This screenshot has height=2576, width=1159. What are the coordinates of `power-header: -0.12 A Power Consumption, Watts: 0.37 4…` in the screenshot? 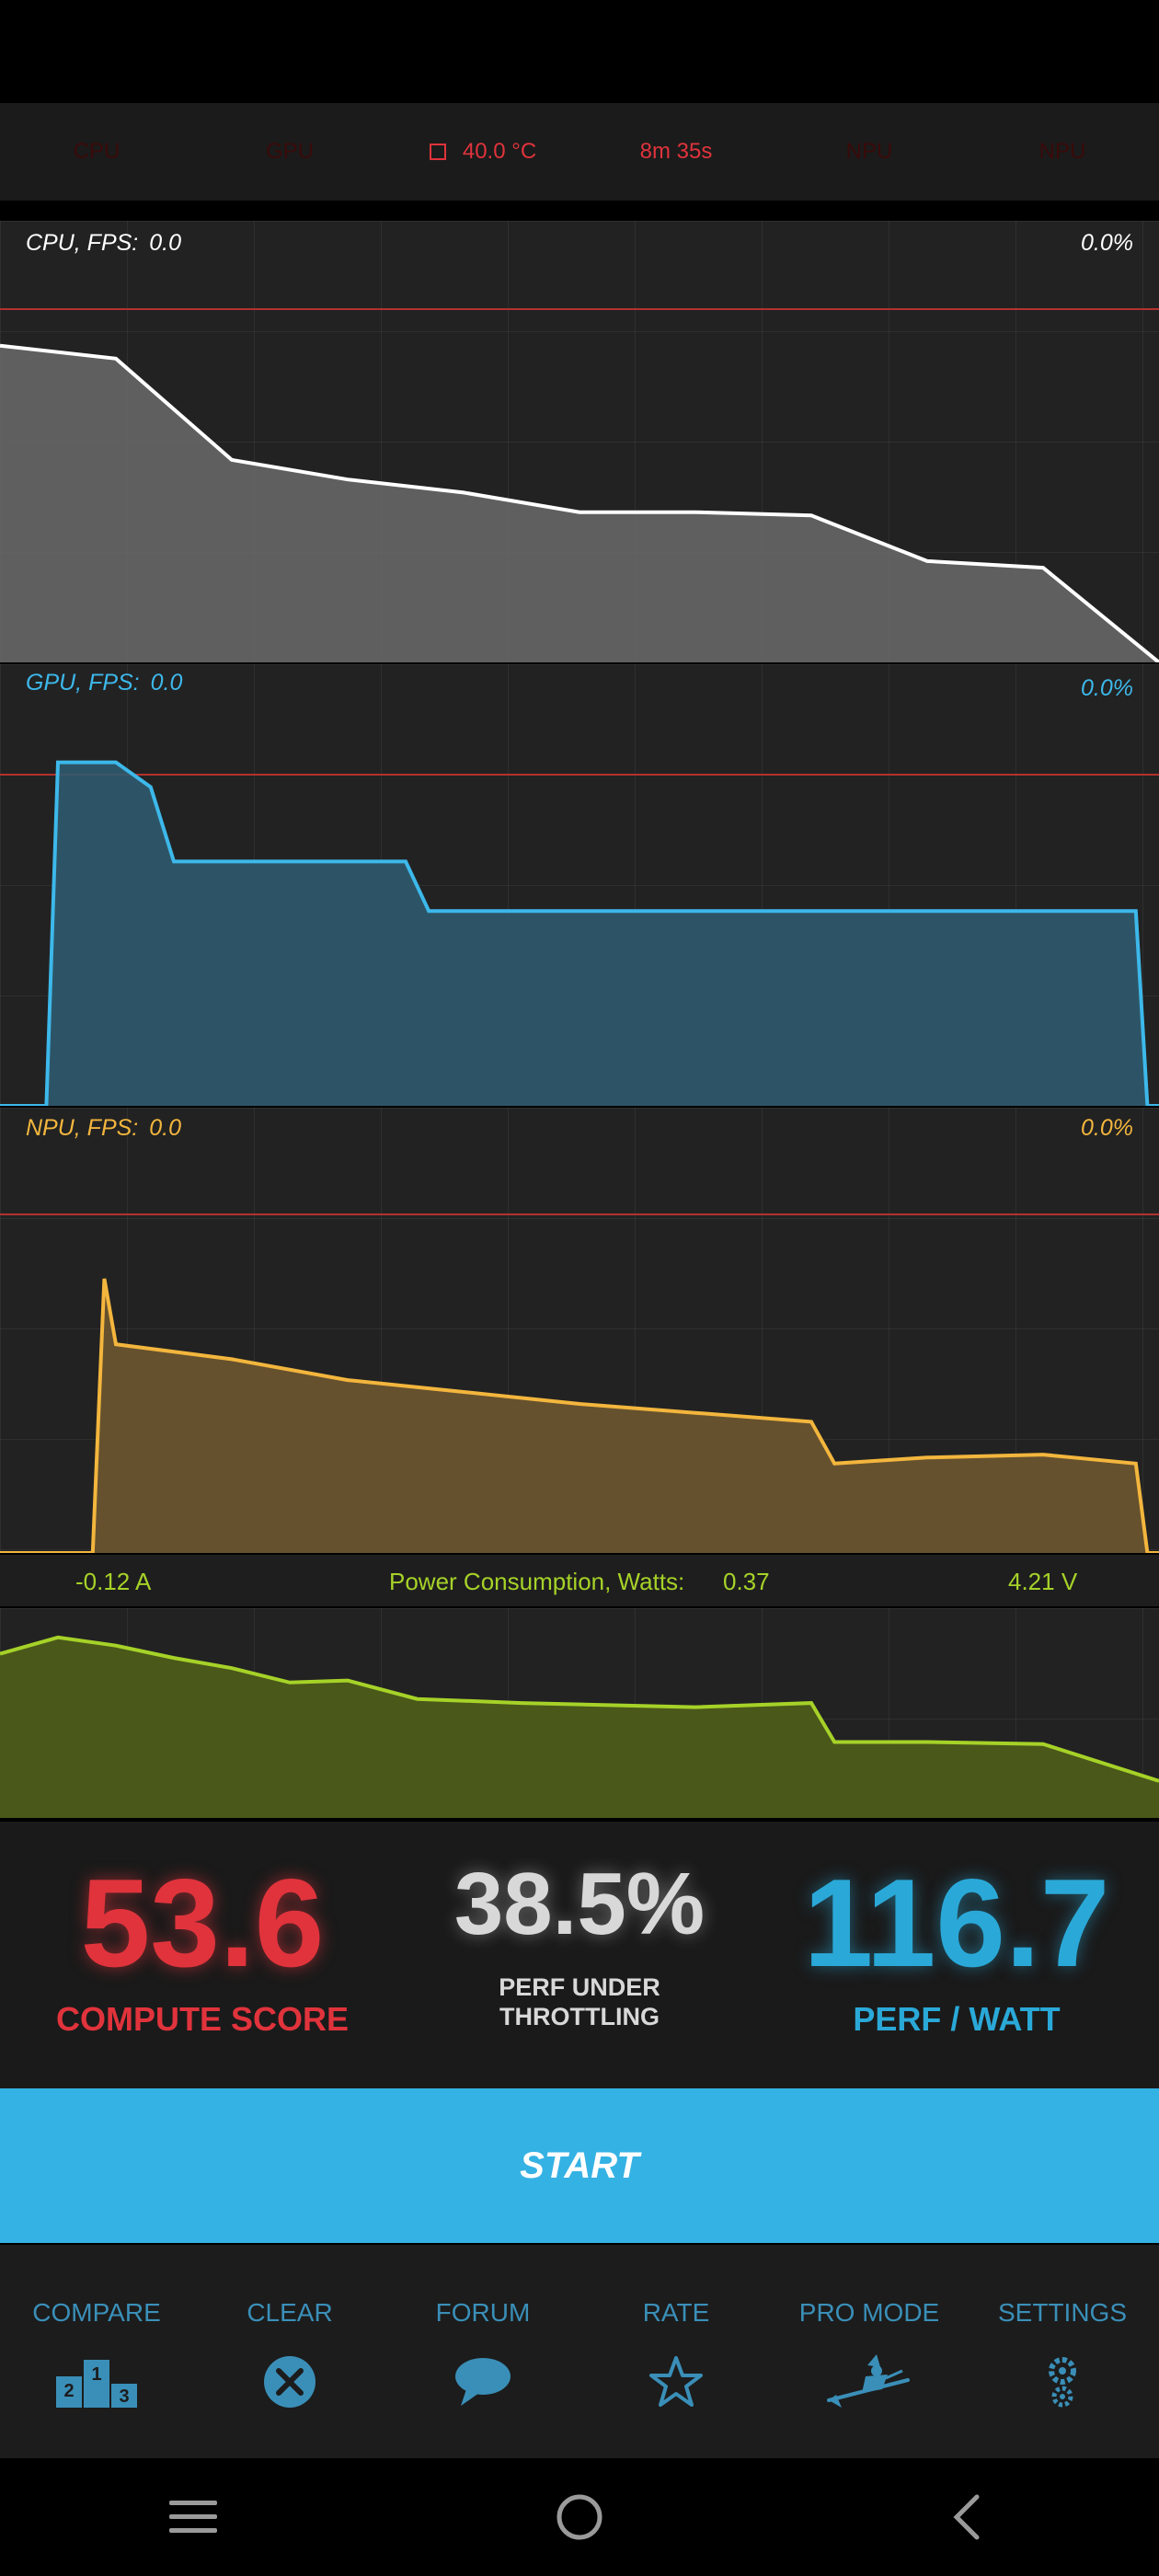 It's located at (579, 1580).